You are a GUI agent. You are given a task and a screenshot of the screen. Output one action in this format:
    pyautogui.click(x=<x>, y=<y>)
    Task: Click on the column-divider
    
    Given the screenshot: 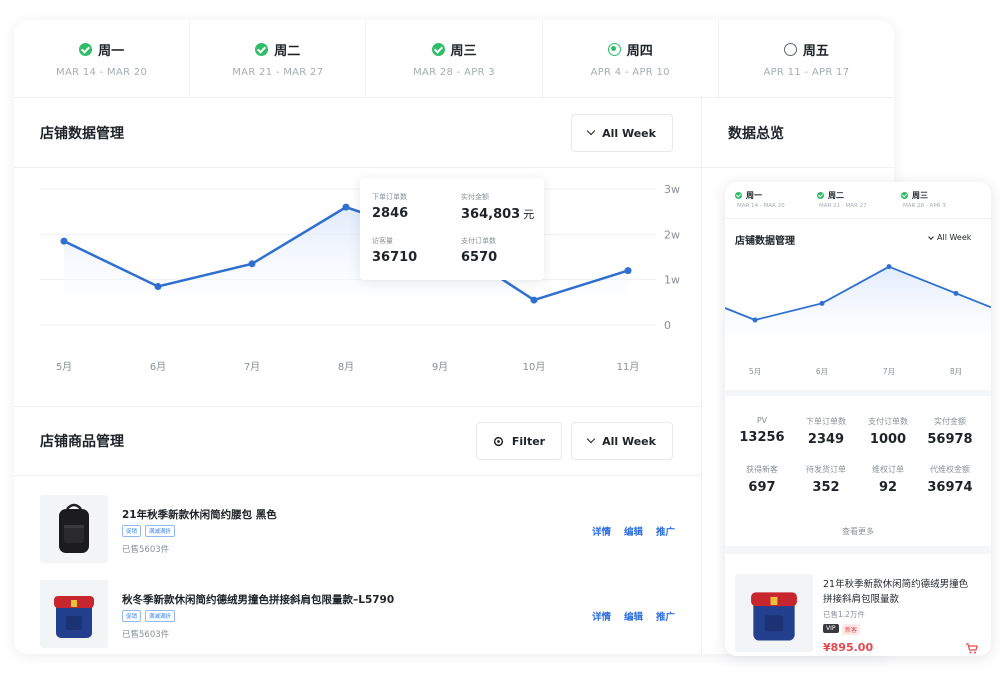 What is the action you would take?
    pyautogui.click(x=701, y=376)
    